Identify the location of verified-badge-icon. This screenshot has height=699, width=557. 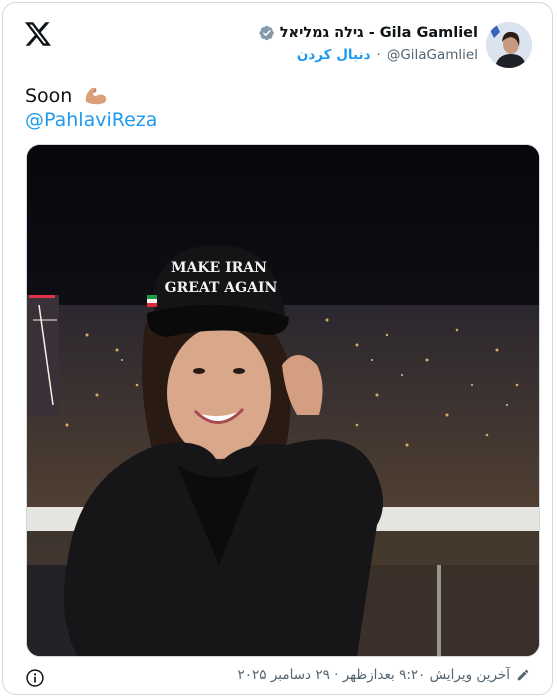
(266, 33).